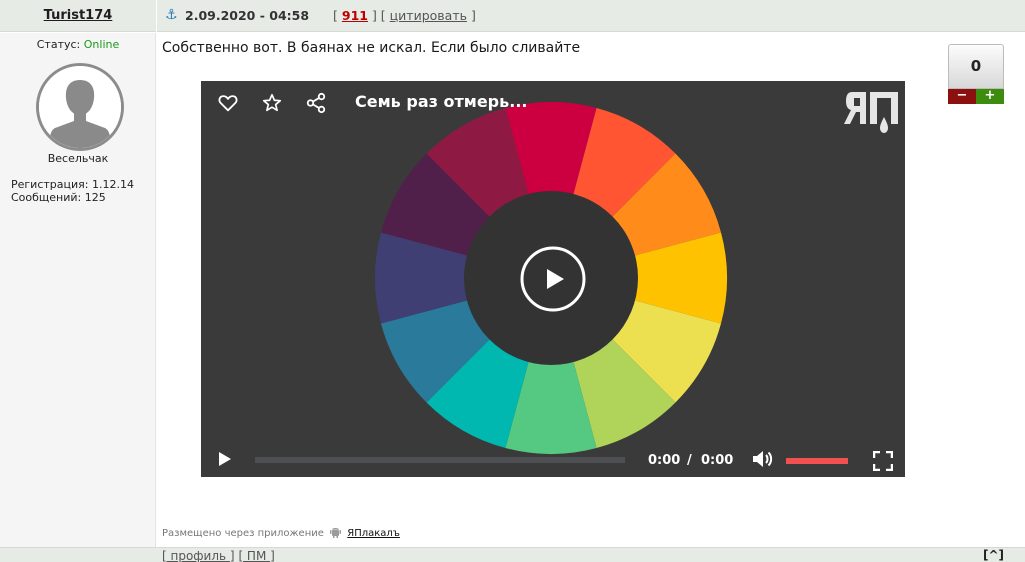 Image resolution: width=1025 pixels, height=562 pixels. I want to click on anchor-icon: ⚓, so click(171, 15).